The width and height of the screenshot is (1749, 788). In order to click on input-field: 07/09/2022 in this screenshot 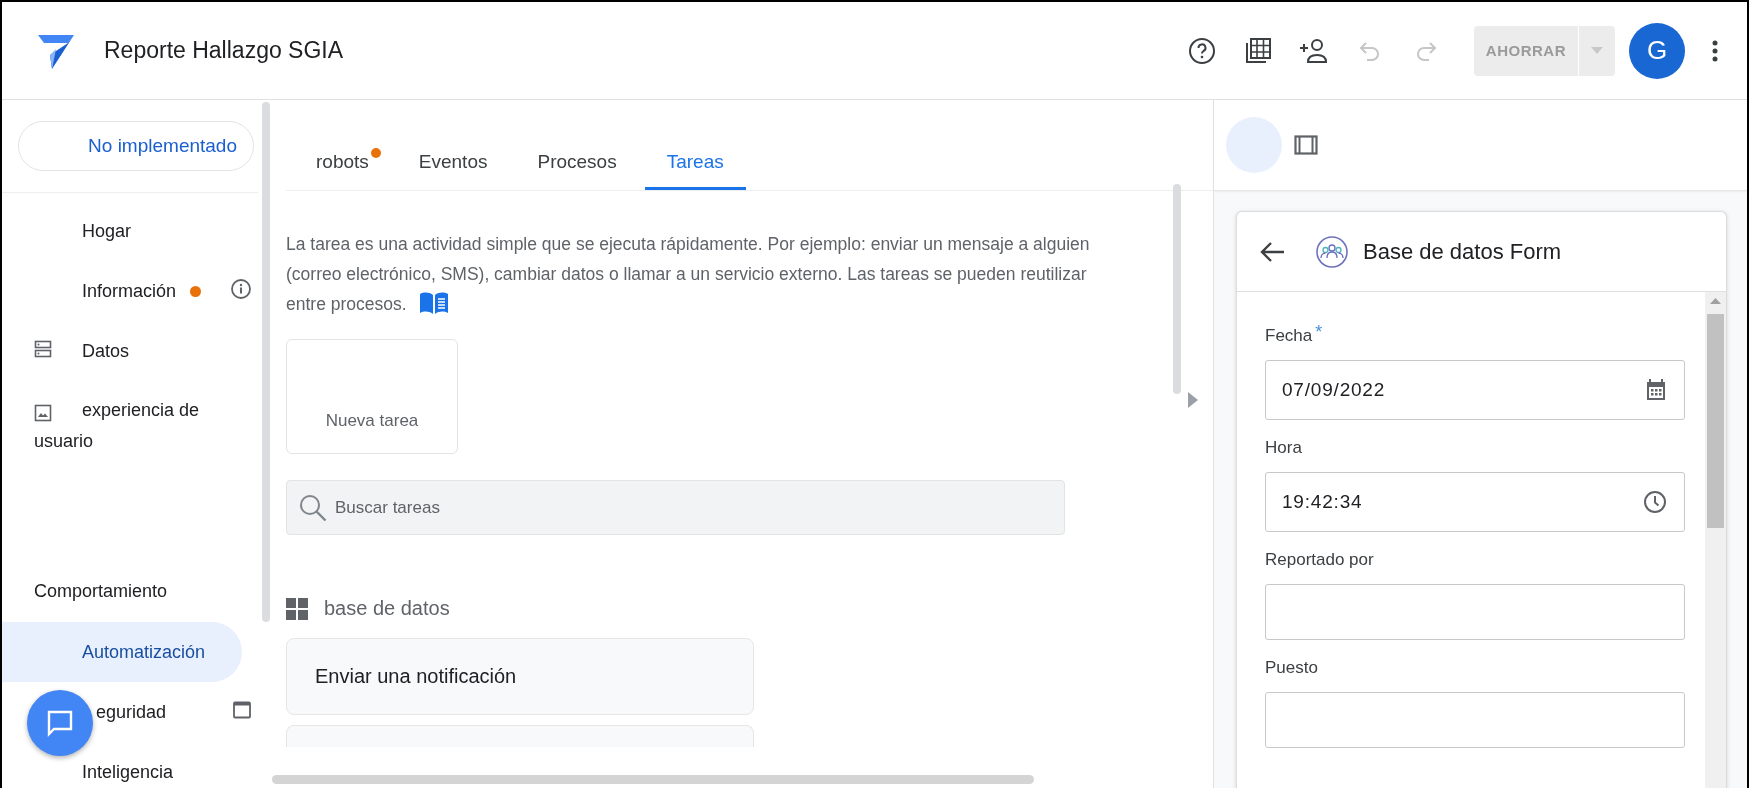, I will do `click(1475, 390)`.